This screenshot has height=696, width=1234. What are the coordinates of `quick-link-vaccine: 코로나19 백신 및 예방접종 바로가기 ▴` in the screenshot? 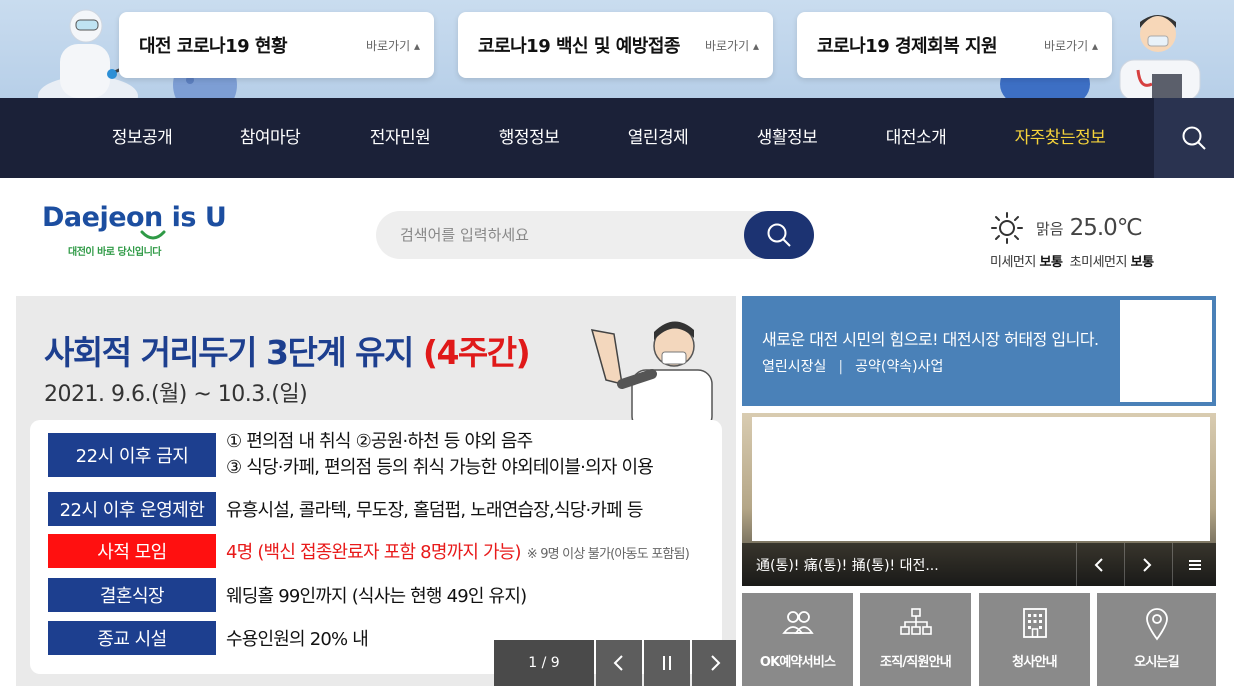 It's located at (615, 45).